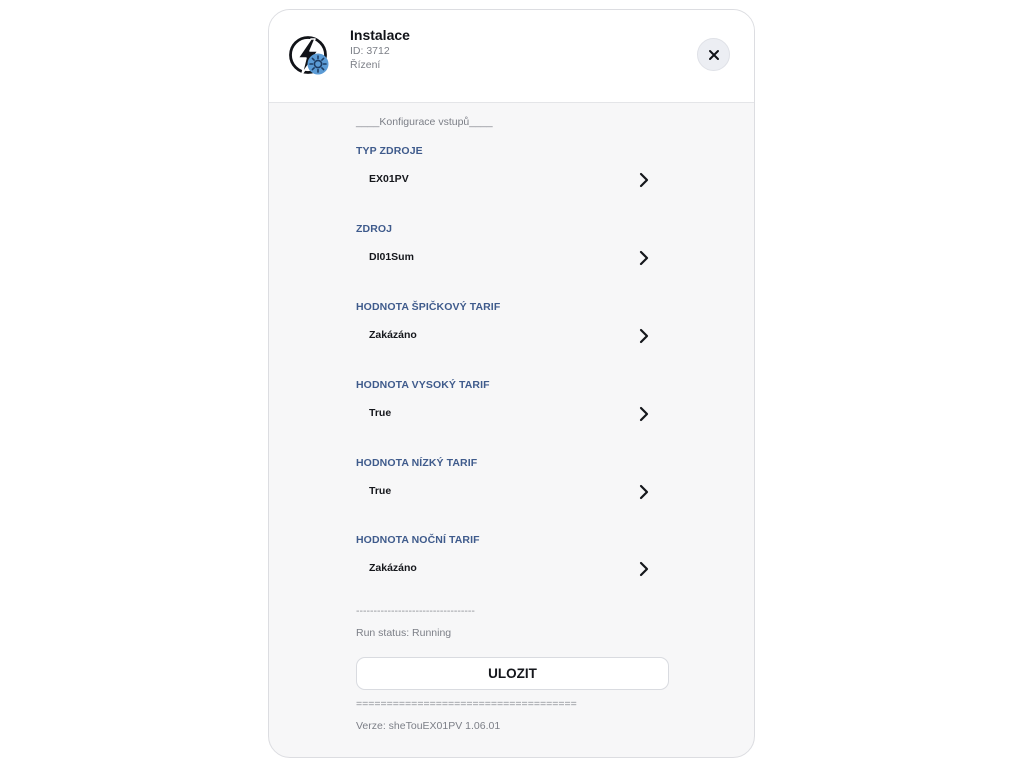  I want to click on field-row-high-tariff: True, so click(512, 414).